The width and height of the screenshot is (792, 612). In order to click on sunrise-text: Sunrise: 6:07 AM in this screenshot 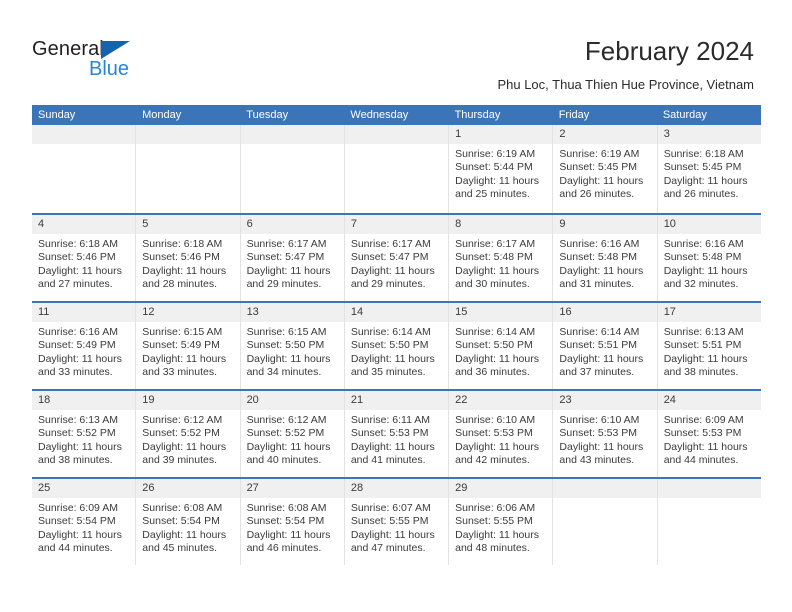, I will do `click(390, 508)`.